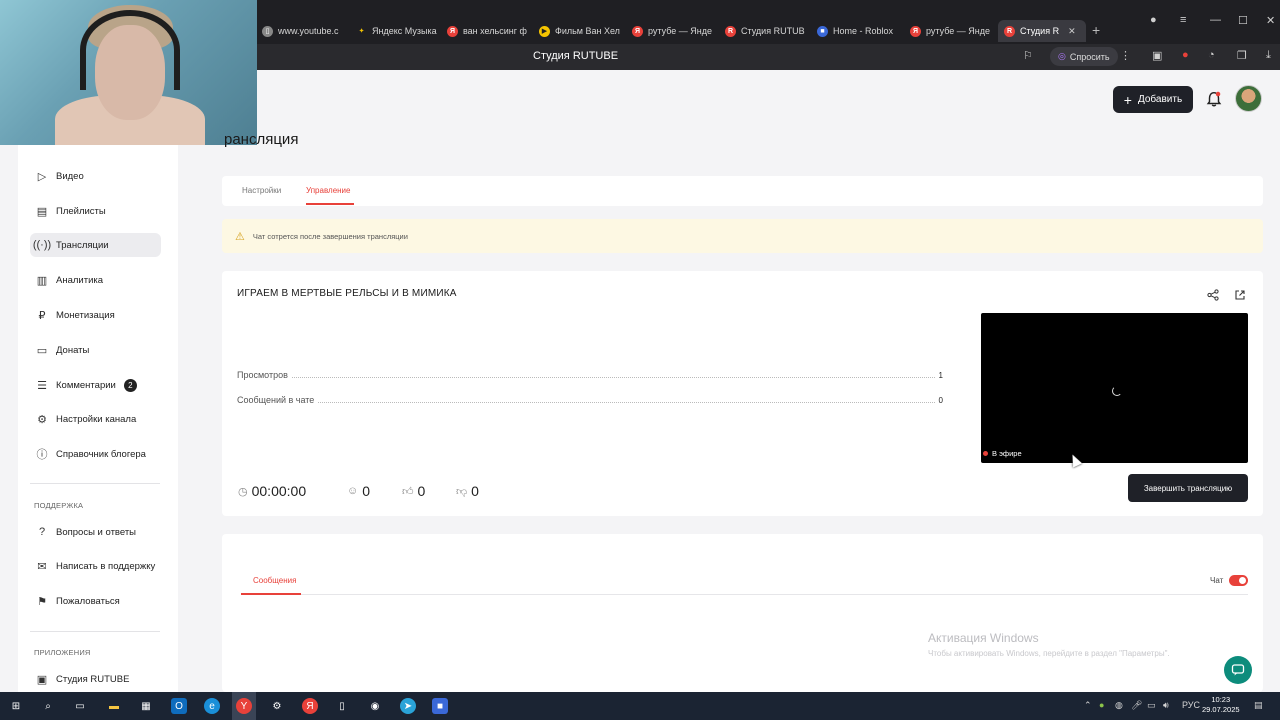 This screenshot has width=1280, height=720. What do you see at coordinates (42, 280) in the screenshot?
I see `analytics-icon: ▥` at bounding box center [42, 280].